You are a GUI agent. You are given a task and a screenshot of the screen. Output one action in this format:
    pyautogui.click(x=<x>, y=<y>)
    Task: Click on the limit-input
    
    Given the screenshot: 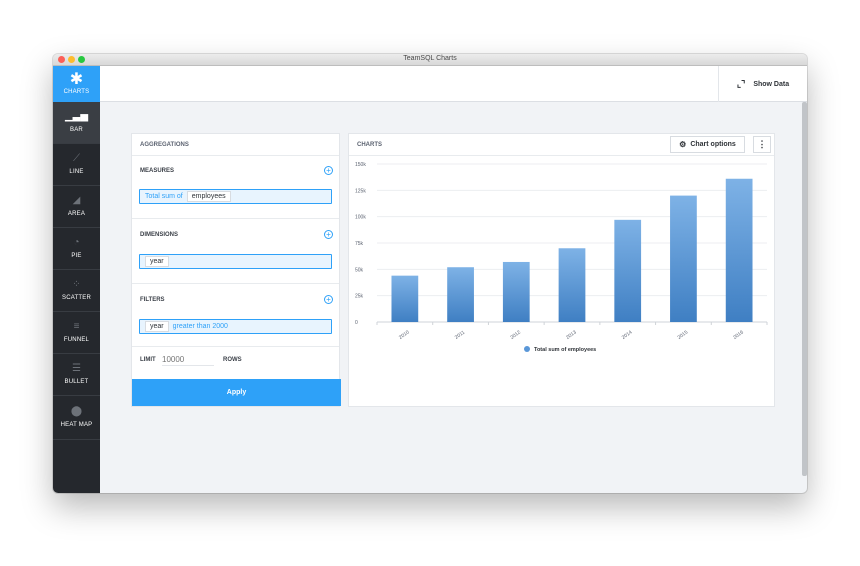 What is the action you would take?
    pyautogui.click(x=188, y=360)
    